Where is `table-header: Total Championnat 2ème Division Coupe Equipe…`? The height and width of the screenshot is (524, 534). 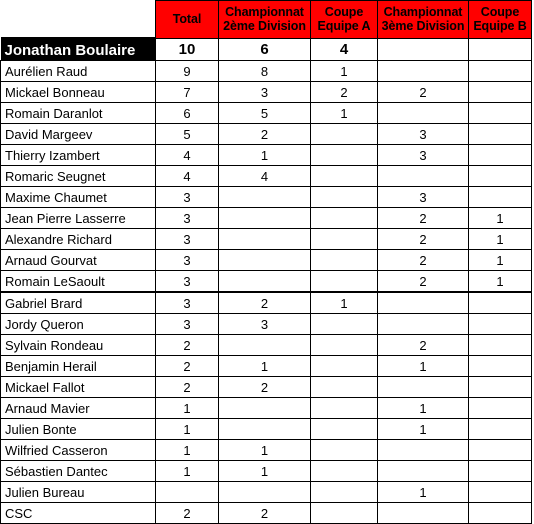
table-header: Total Championnat 2ème Division Coupe Equipe… is located at coordinates (266, 20).